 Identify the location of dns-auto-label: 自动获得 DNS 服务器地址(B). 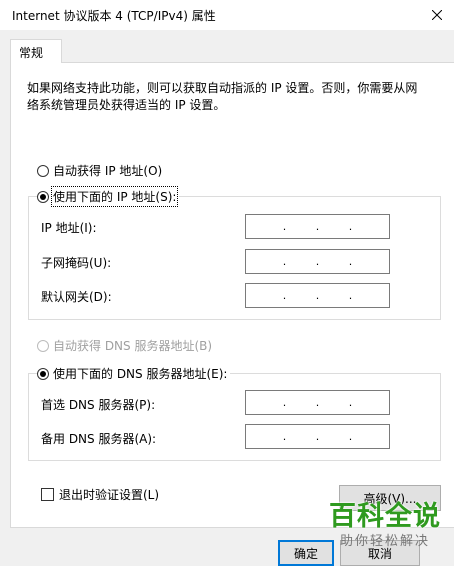
(133, 346).